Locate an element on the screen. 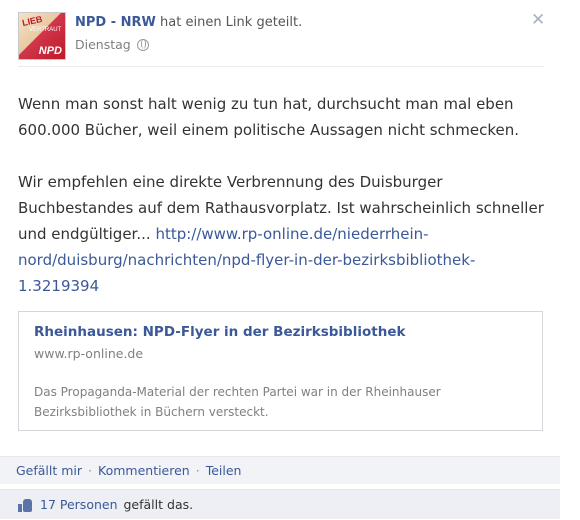 Image resolution: width=580 pixels, height=520 pixels. thumbs-up-icon is located at coordinates (26, 505).